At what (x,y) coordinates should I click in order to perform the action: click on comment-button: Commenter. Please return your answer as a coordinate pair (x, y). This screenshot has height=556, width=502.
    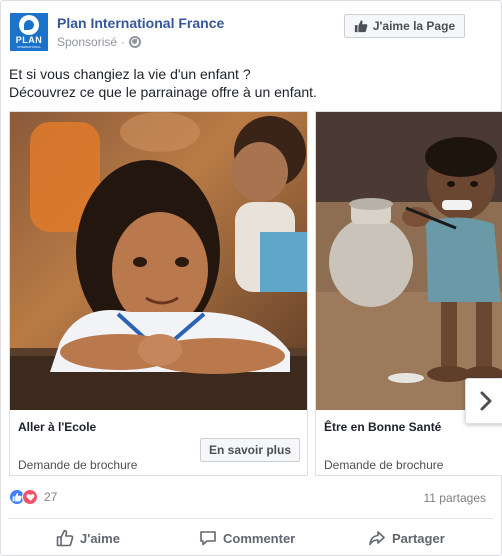
    Looking at the image, I should click on (247, 538).